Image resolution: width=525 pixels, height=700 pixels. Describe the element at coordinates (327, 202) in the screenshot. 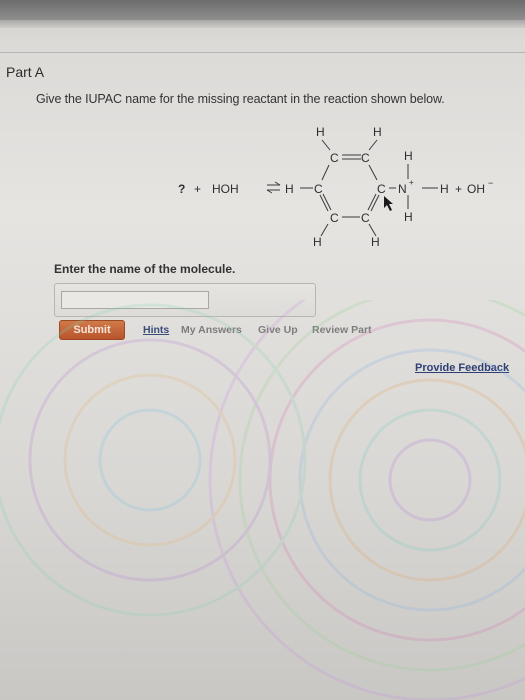

I see `bond-cleft-c3-b` at that location.